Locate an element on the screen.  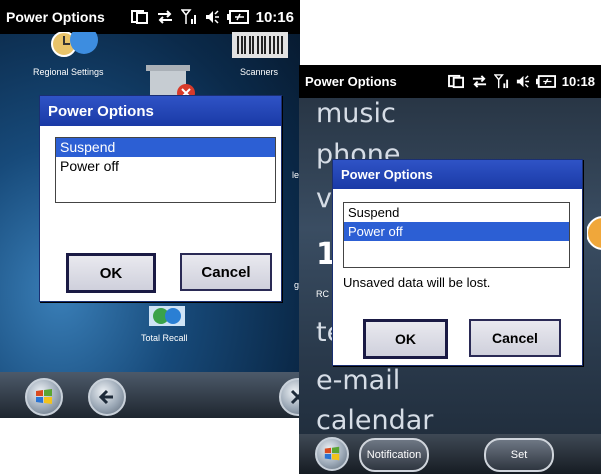
set-button: Set is located at coordinates (519, 455).